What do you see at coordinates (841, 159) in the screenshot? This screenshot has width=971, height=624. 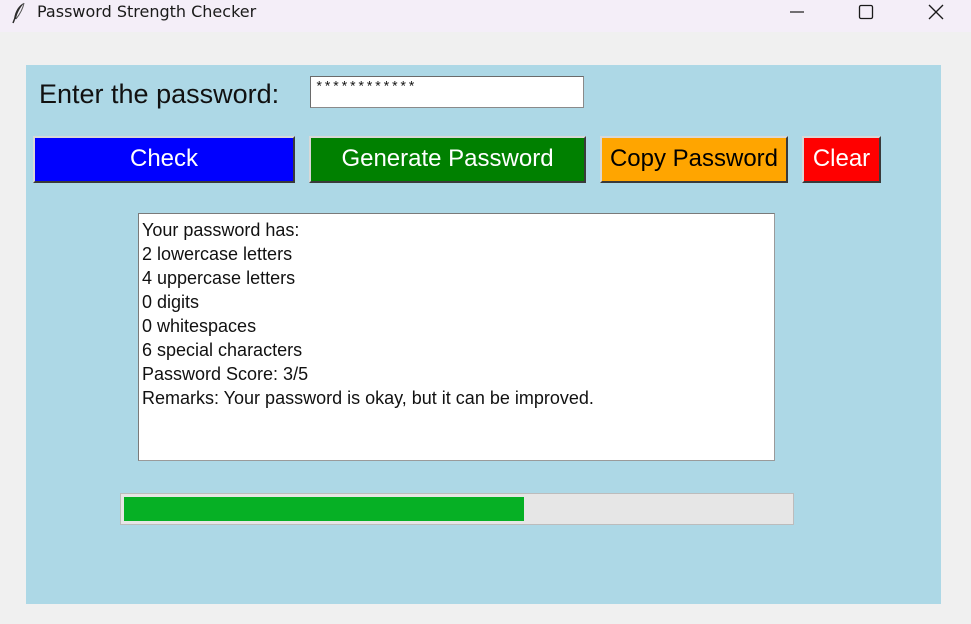 I see `clear-button: Clear` at bounding box center [841, 159].